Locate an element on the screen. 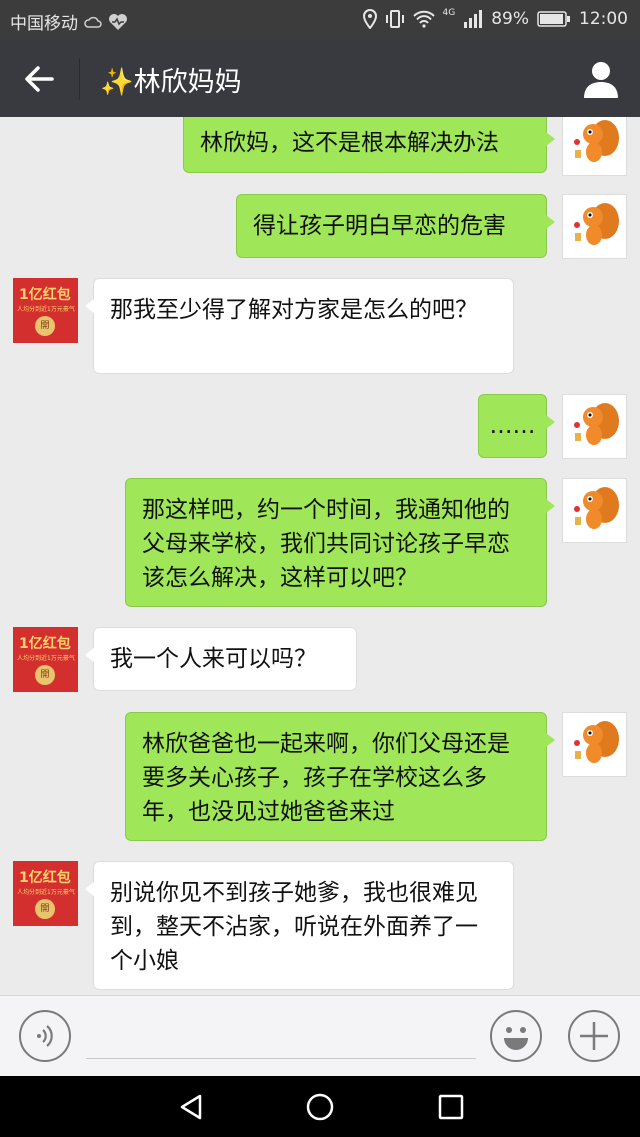 The width and height of the screenshot is (640, 1137). status-bar: 中国移动 4G 89% 12:00 is located at coordinates (320, 20).